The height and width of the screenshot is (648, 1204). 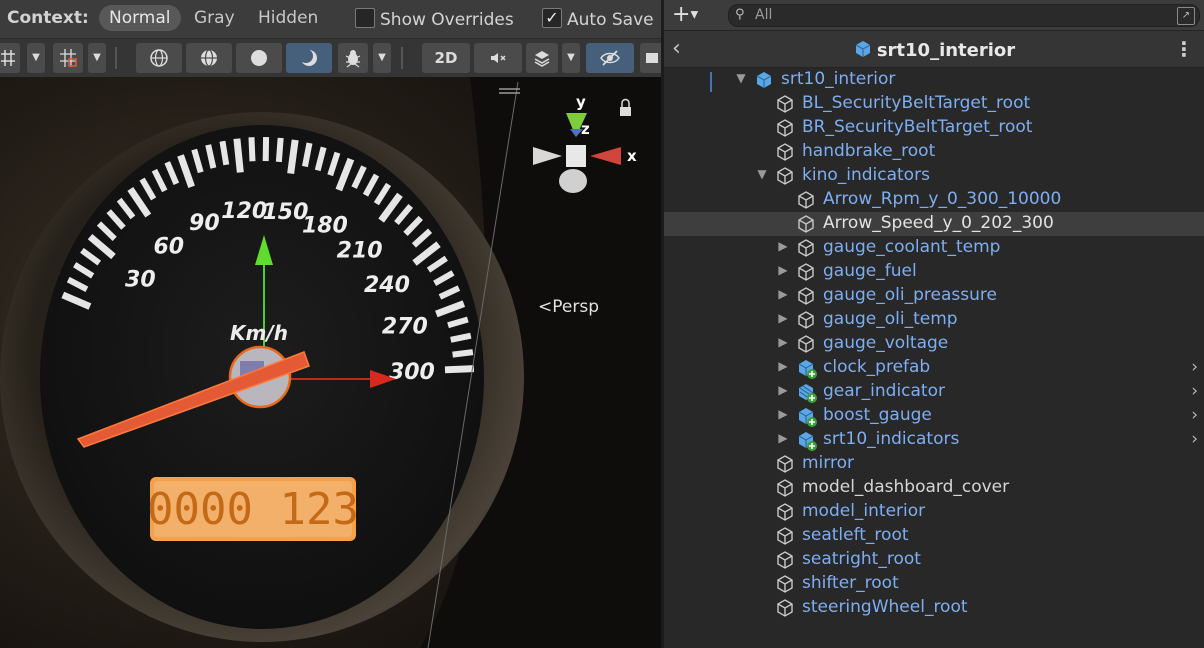 I want to click on gauge-scale-label: 60, so click(x=169, y=246).